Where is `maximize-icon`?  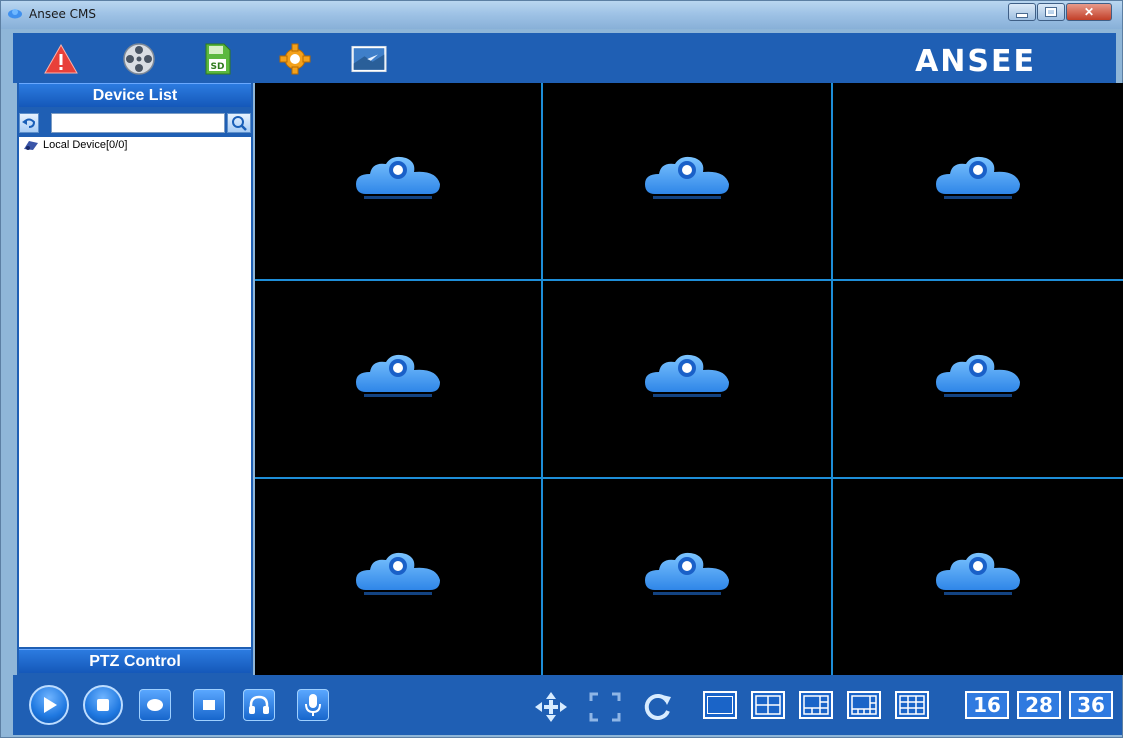 maximize-icon is located at coordinates (1051, 12).